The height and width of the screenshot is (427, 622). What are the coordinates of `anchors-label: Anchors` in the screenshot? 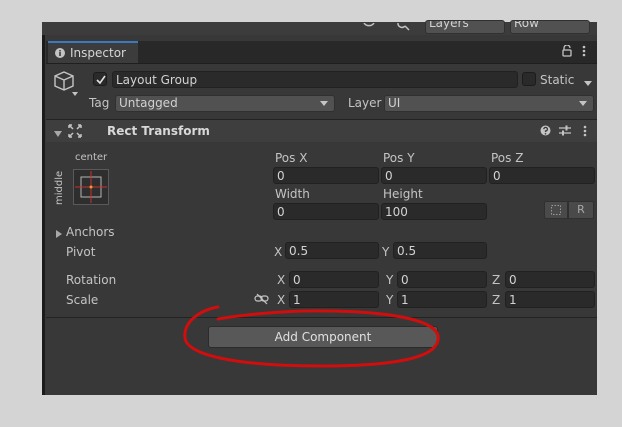 It's located at (90, 232).